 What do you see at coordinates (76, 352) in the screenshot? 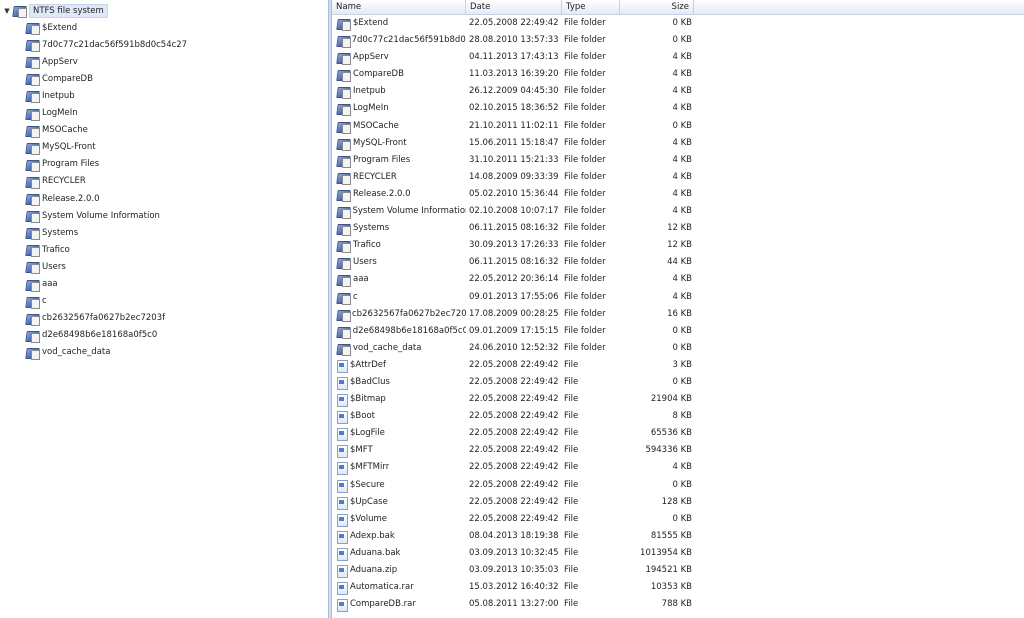
I see `tree-item-label: vod_cache_data` at bounding box center [76, 352].